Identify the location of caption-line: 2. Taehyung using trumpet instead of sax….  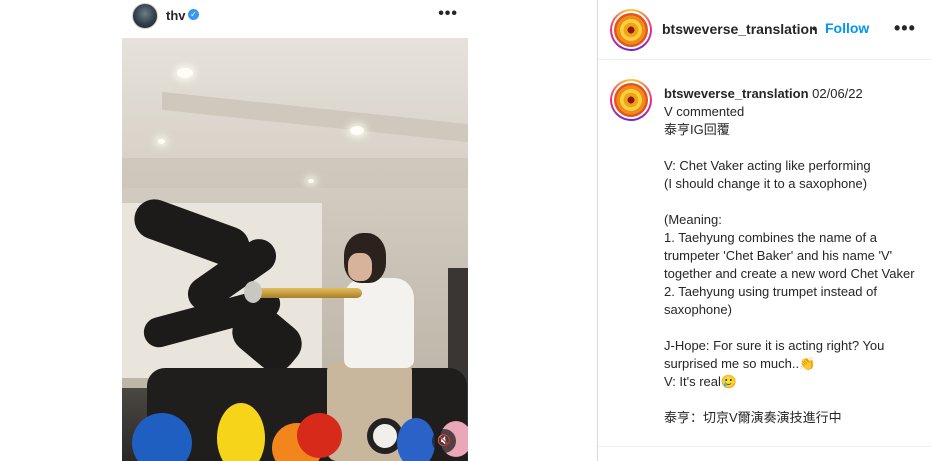
(772, 300).